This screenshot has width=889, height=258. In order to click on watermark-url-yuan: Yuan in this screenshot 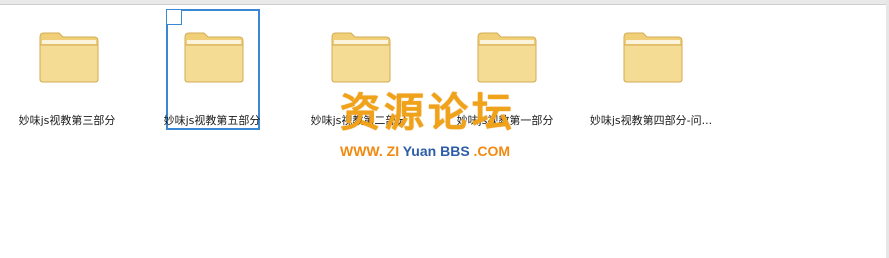, I will do `click(418, 151)`.